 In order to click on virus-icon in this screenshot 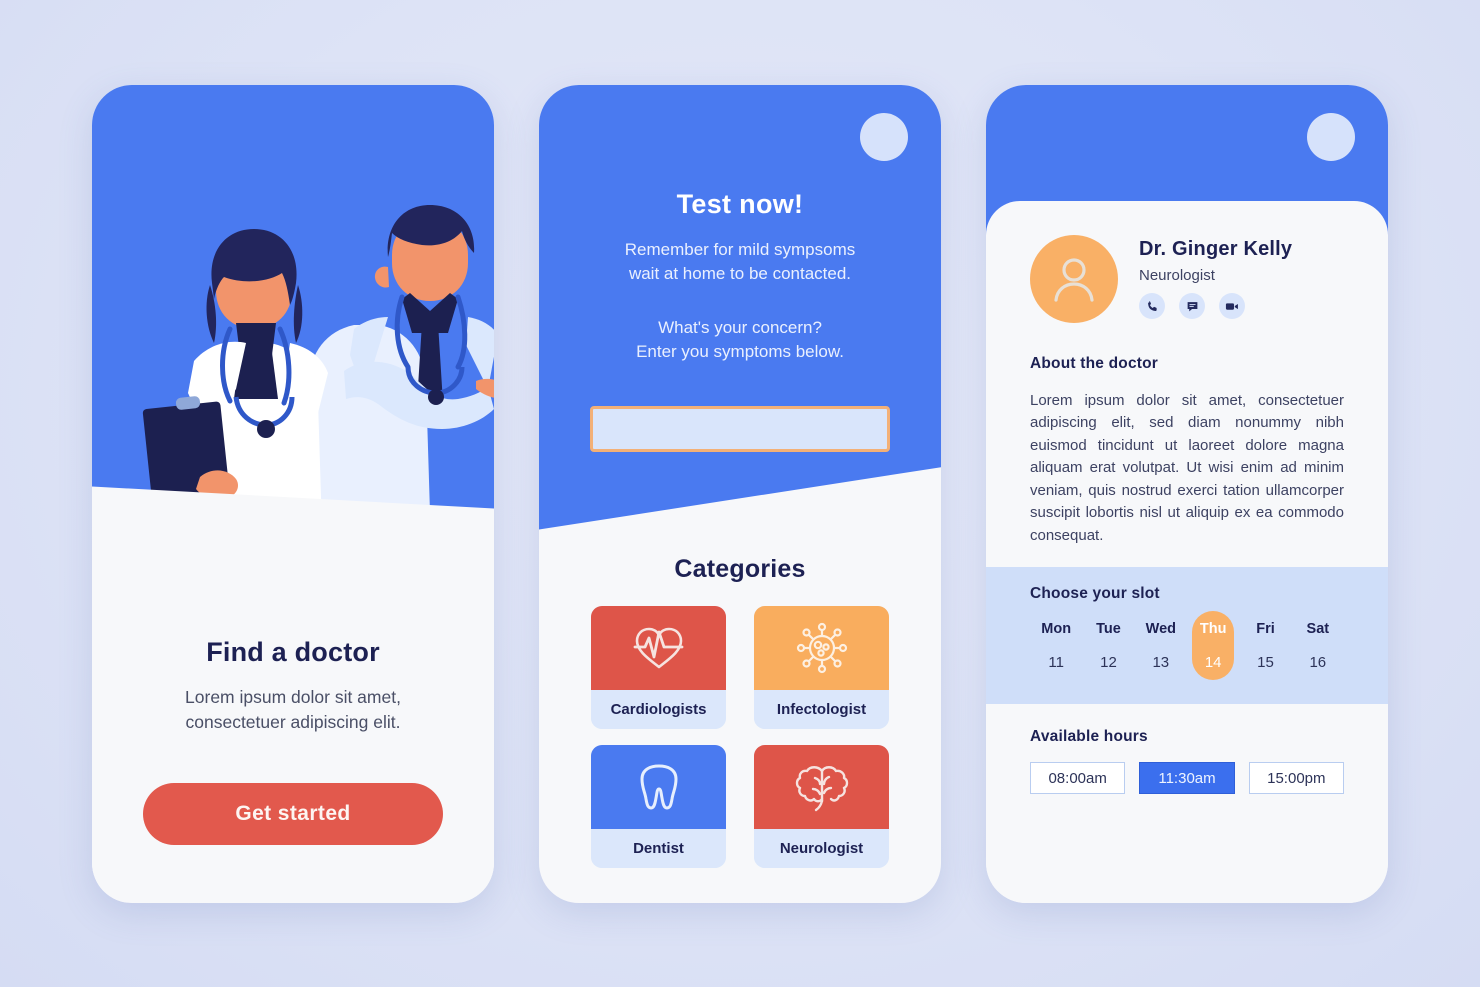, I will do `click(821, 647)`.